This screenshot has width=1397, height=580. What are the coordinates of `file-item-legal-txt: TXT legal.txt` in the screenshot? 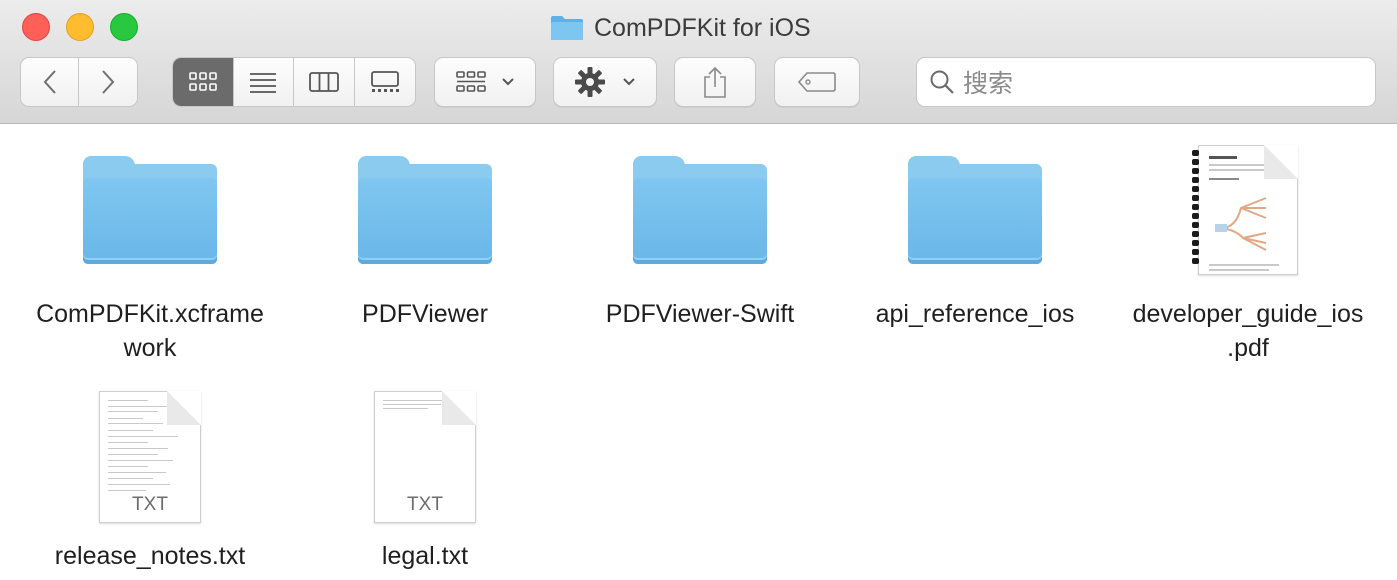 It's located at (425, 475).